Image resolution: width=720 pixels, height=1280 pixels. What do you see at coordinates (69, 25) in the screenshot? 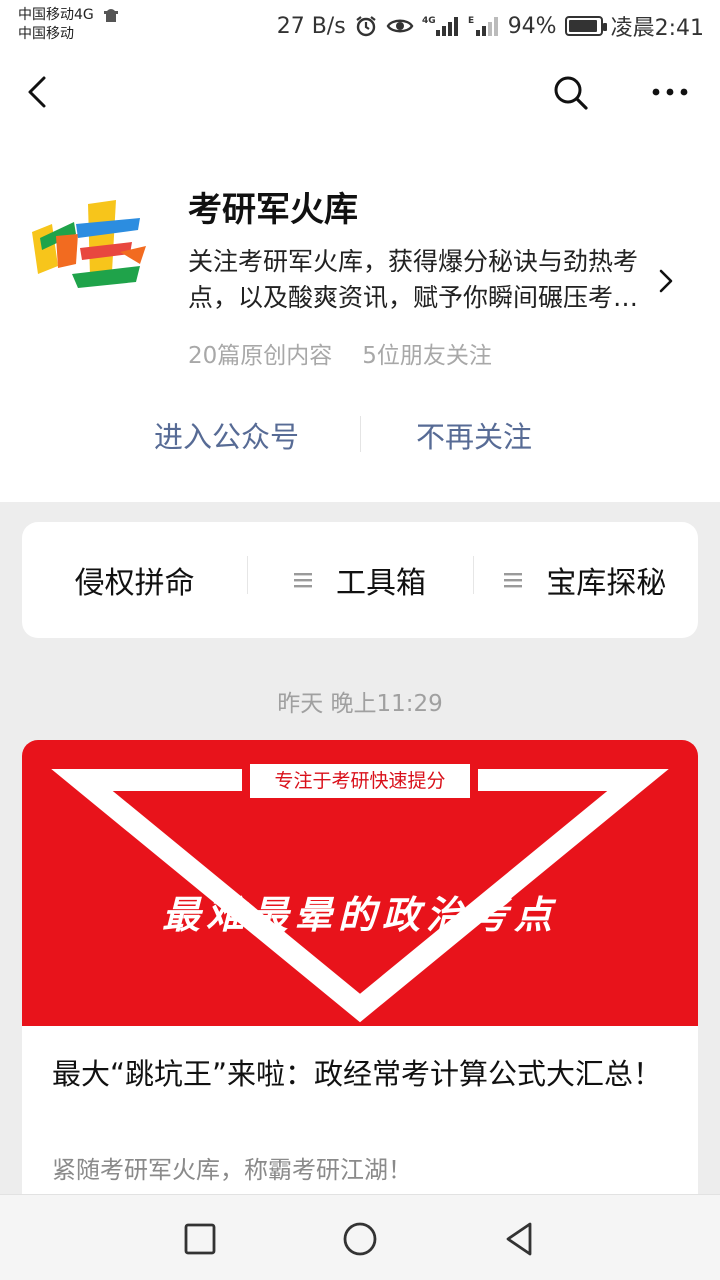
I see `carrier-info: 中国移动4G 中国移动` at bounding box center [69, 25].